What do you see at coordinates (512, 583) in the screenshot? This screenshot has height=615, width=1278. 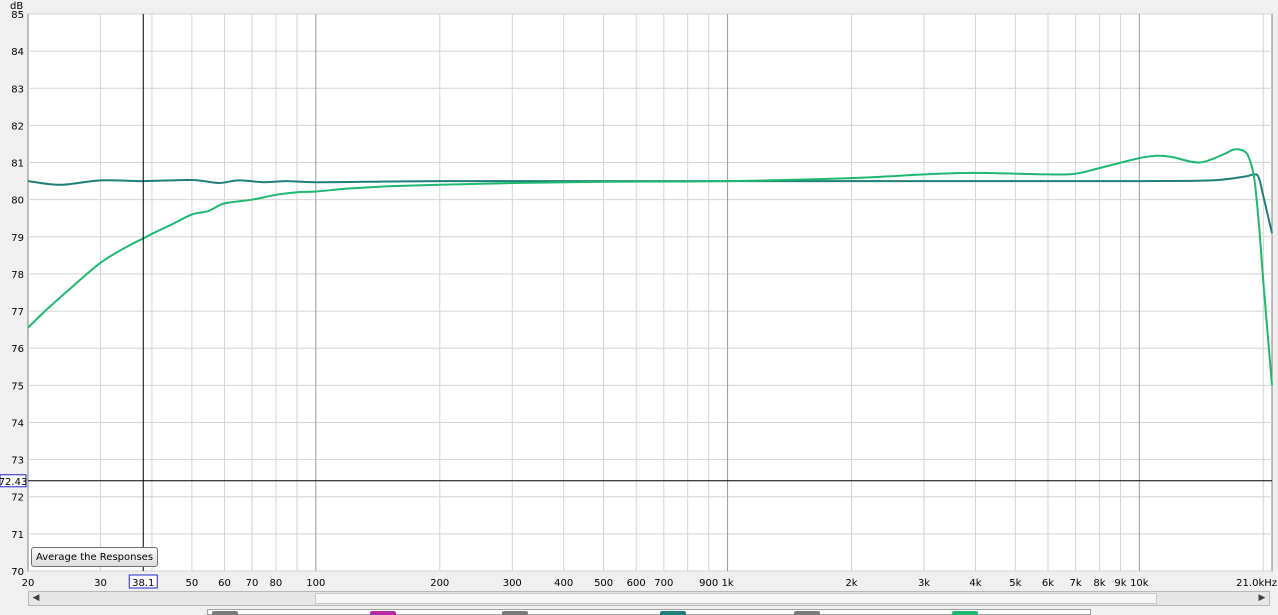 I see `x-tick-label: 300` at bounding box center [512, 583].